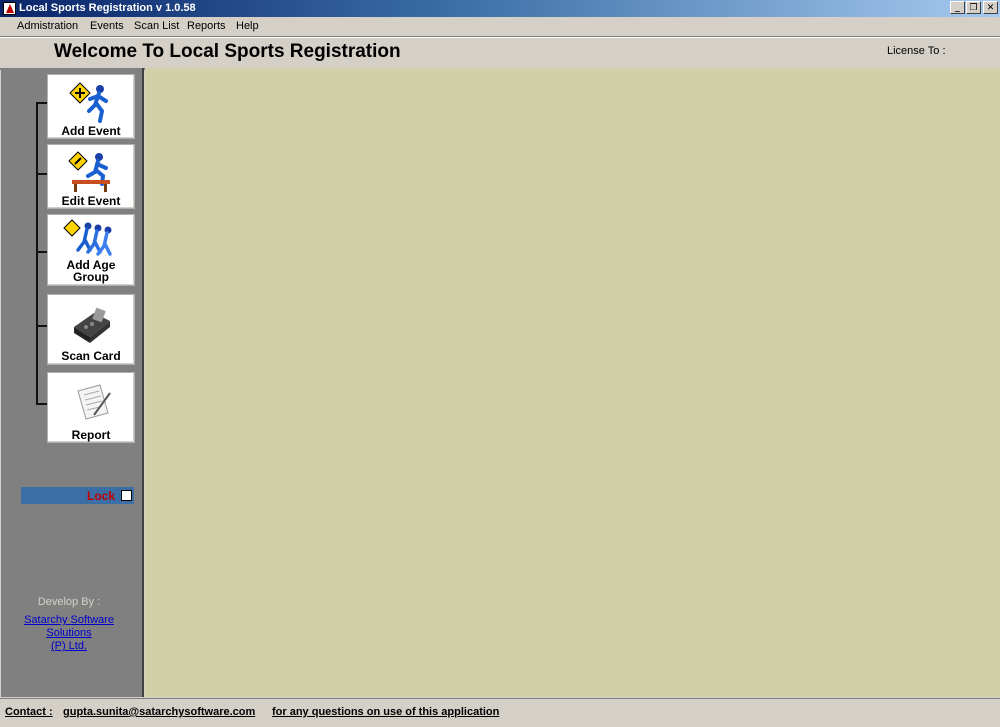 This screenshot has height=727, width=1000. I want to click on card-scanner-icon, so click(92, 325).